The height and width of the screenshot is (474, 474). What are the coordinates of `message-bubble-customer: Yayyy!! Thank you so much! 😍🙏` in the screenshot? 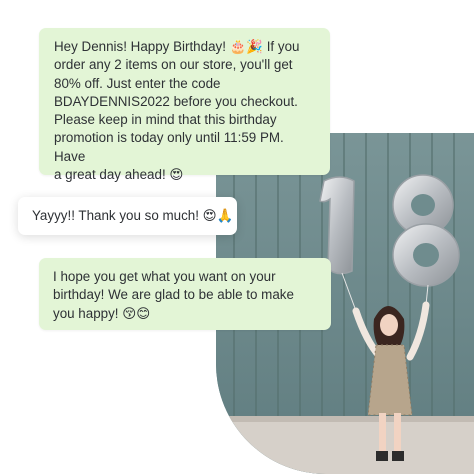 It's located at (127, 216).